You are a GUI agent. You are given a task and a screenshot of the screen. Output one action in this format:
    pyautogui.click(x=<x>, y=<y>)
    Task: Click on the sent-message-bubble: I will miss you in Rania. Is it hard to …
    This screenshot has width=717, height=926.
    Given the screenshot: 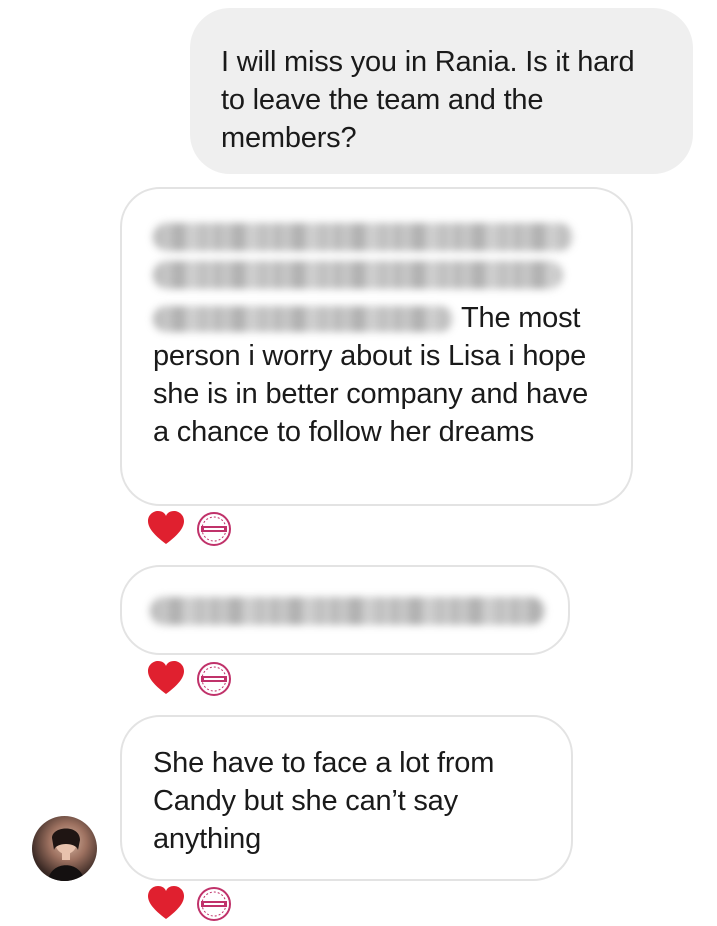 What is the action you would take?
    pyautogui.click(x=441, y=91)
    